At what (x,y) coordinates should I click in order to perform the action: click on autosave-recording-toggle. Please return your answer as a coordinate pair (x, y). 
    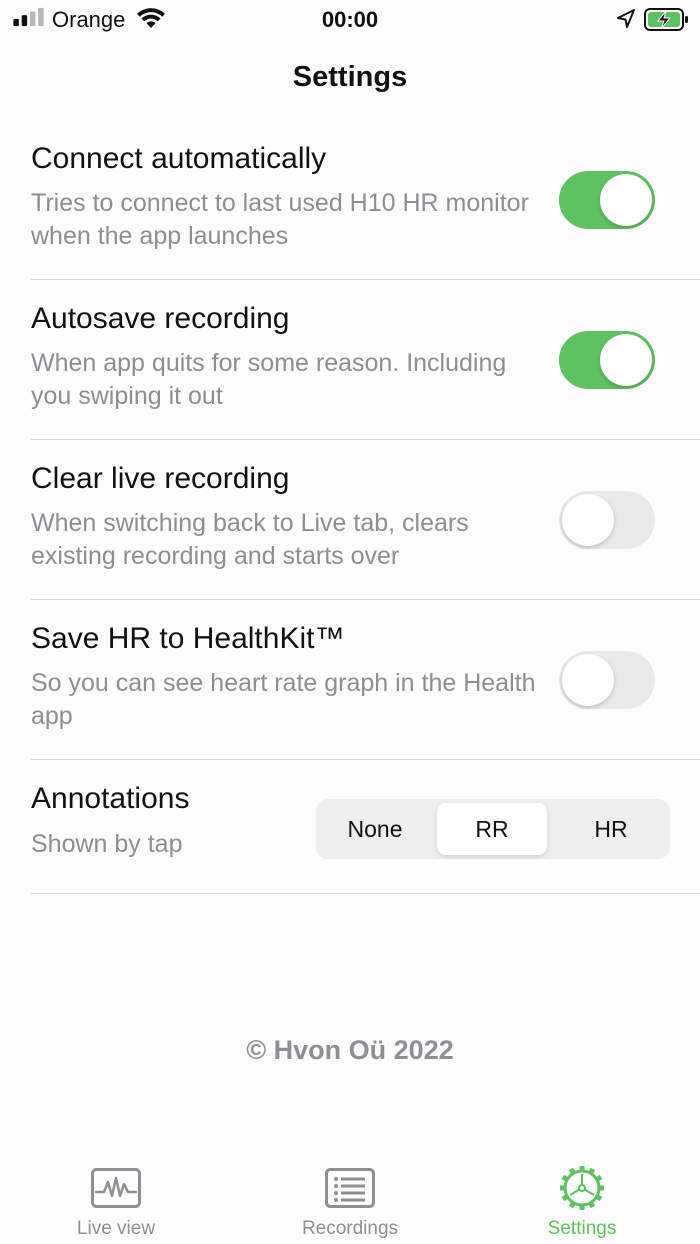
    Looking at the image, I should click on (607, 360).